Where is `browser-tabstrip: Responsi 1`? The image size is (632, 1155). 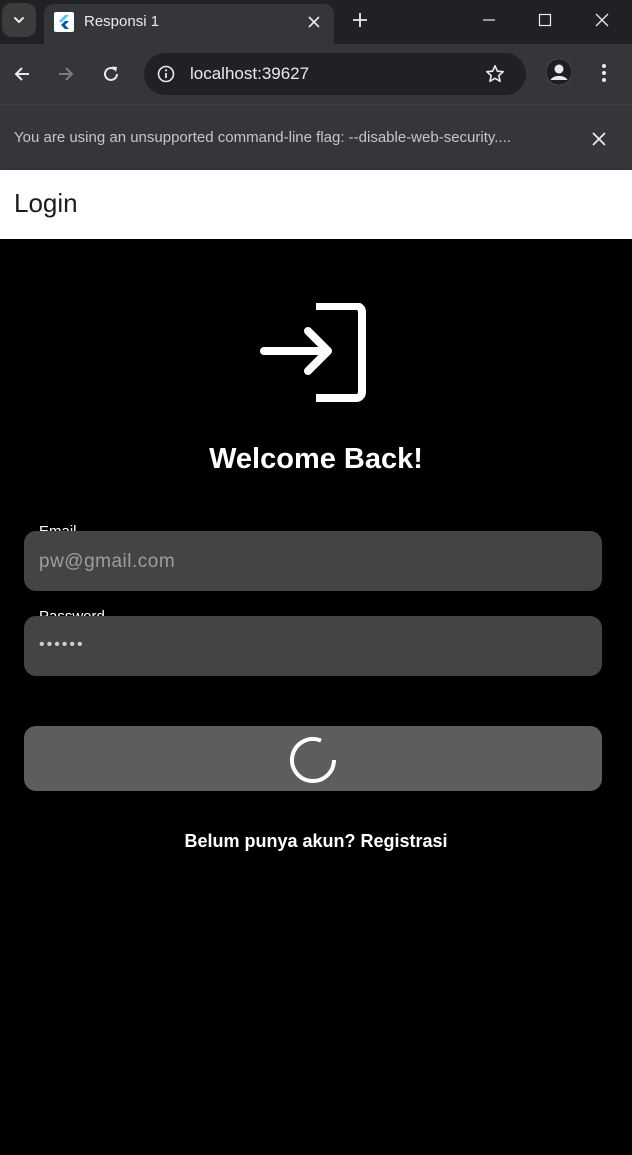 browser-tabstrip: Responsi 1 is located at coordinates (316, 22).